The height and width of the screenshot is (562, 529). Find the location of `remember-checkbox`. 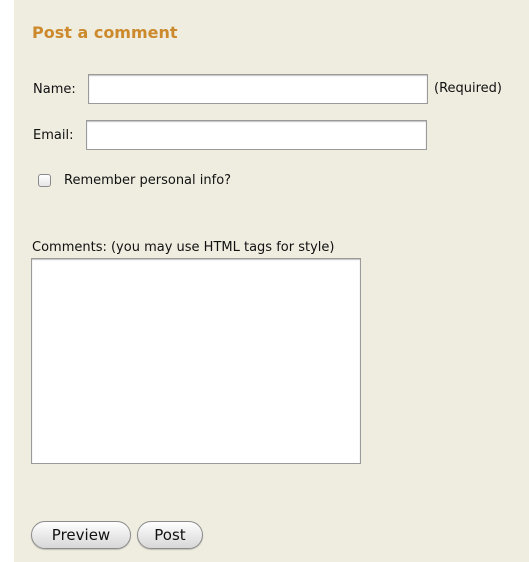

remember-checkbox is located at coordinates (44, 180).